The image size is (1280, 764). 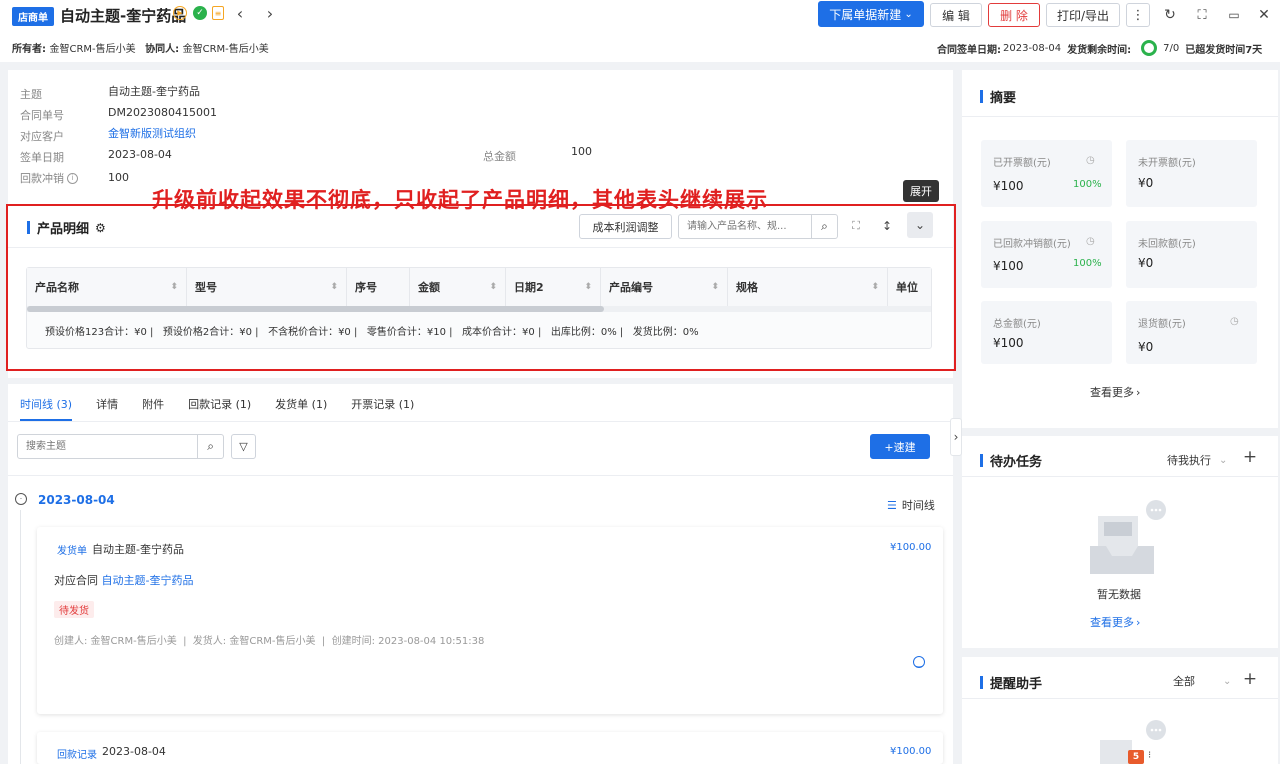 I want to click on todo-more-link: 查看更多 ›, so click(x=1115, y=622).